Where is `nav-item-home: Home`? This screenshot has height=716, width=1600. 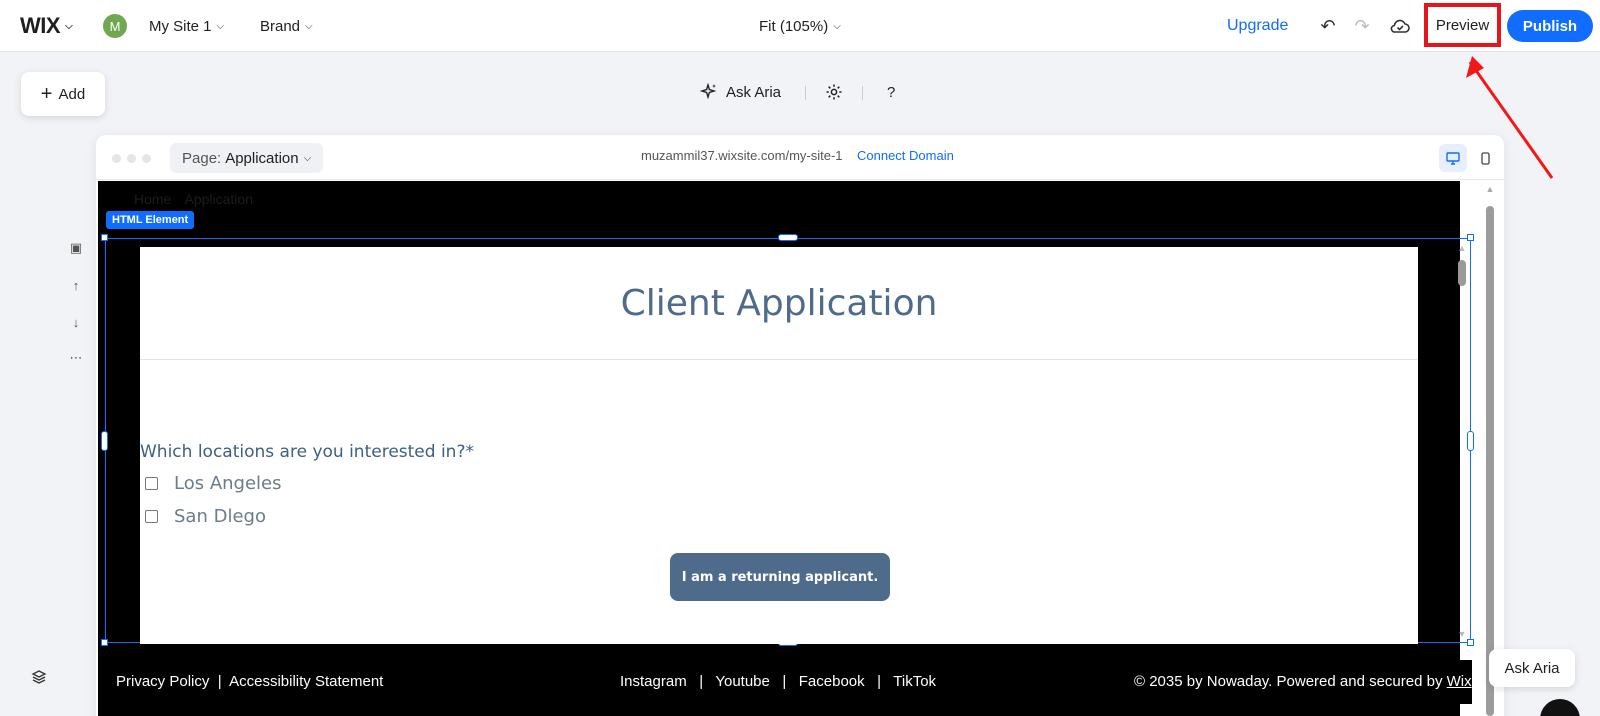 nav-item-home: Home is located at coordinates (152, 199).